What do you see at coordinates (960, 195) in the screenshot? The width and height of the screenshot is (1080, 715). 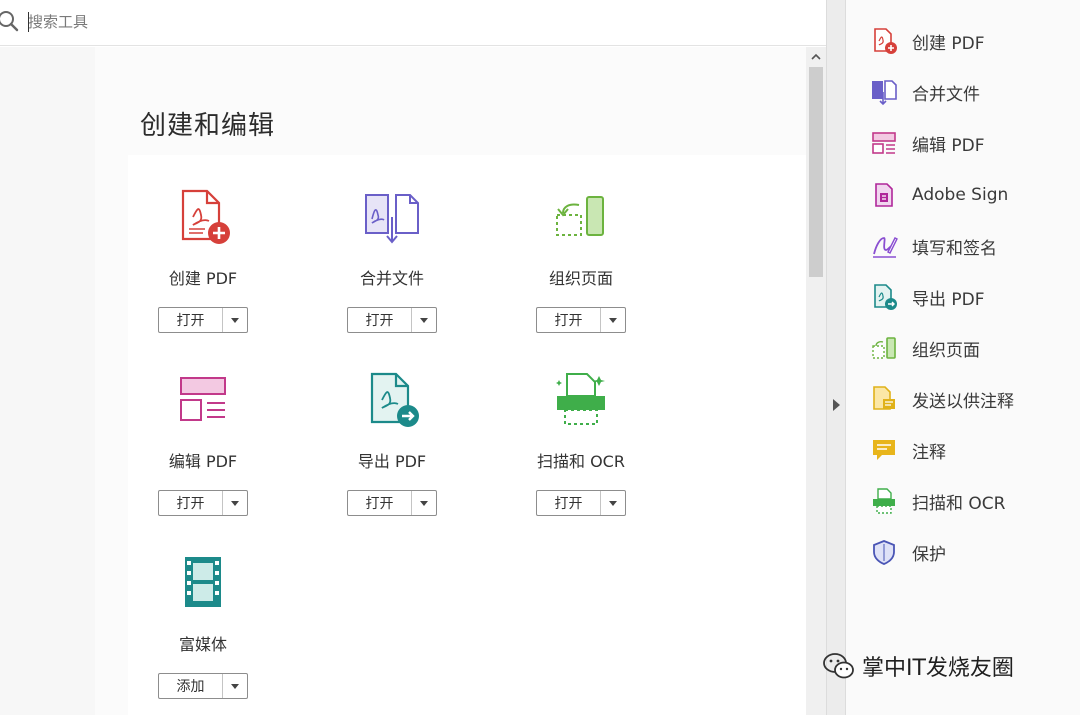 I see `right-pane-item-label: Adobe Sign` at bounding box center [960, 195].